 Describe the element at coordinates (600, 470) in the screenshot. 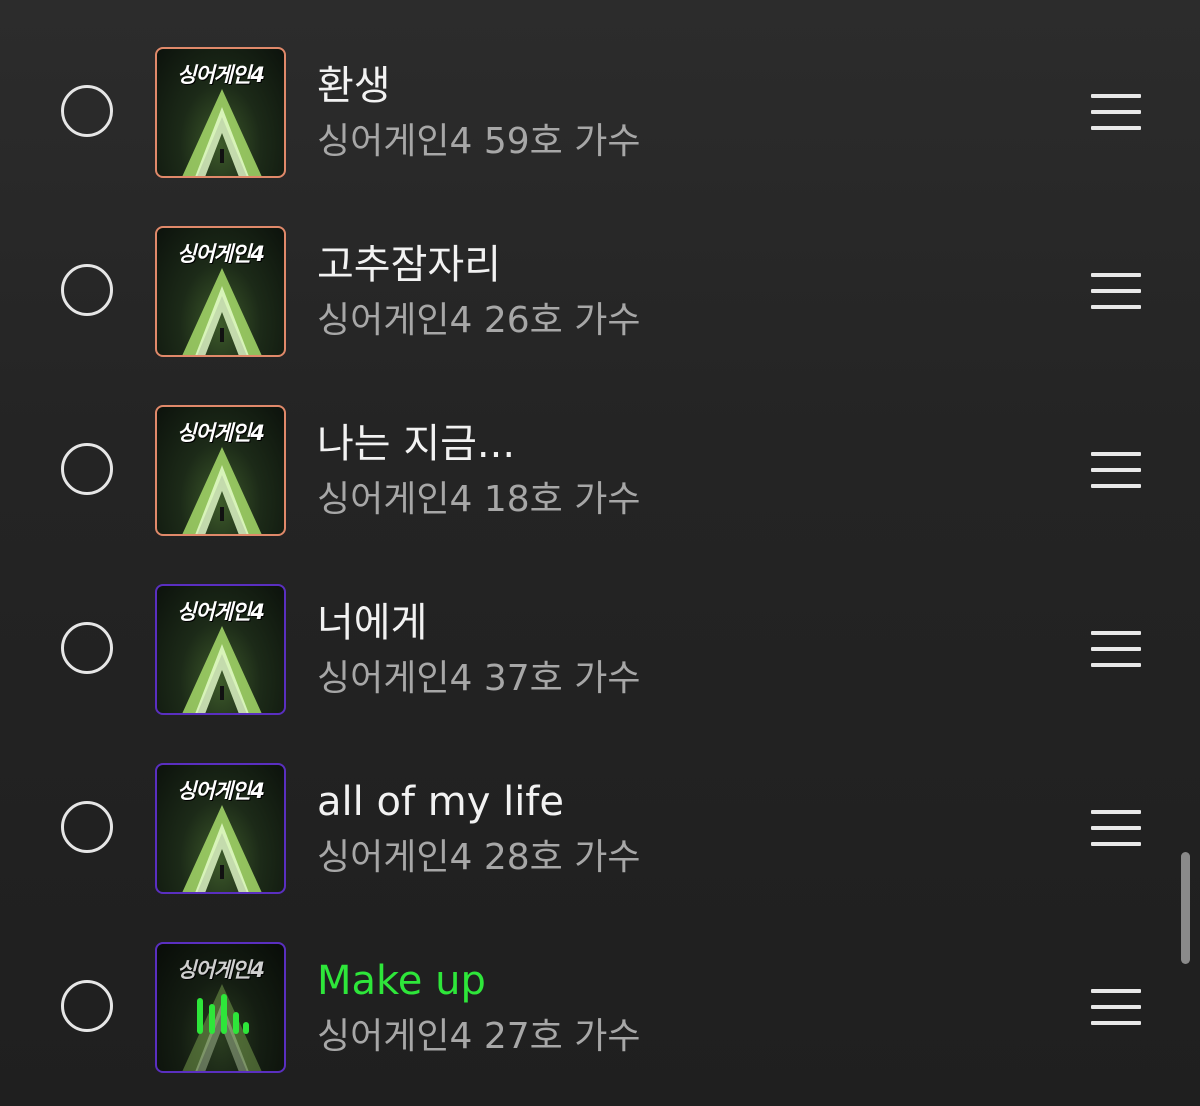

I see `queue-row: 싱어게인4 나는 지금... 싱어게인4 18호 가수` at that location.